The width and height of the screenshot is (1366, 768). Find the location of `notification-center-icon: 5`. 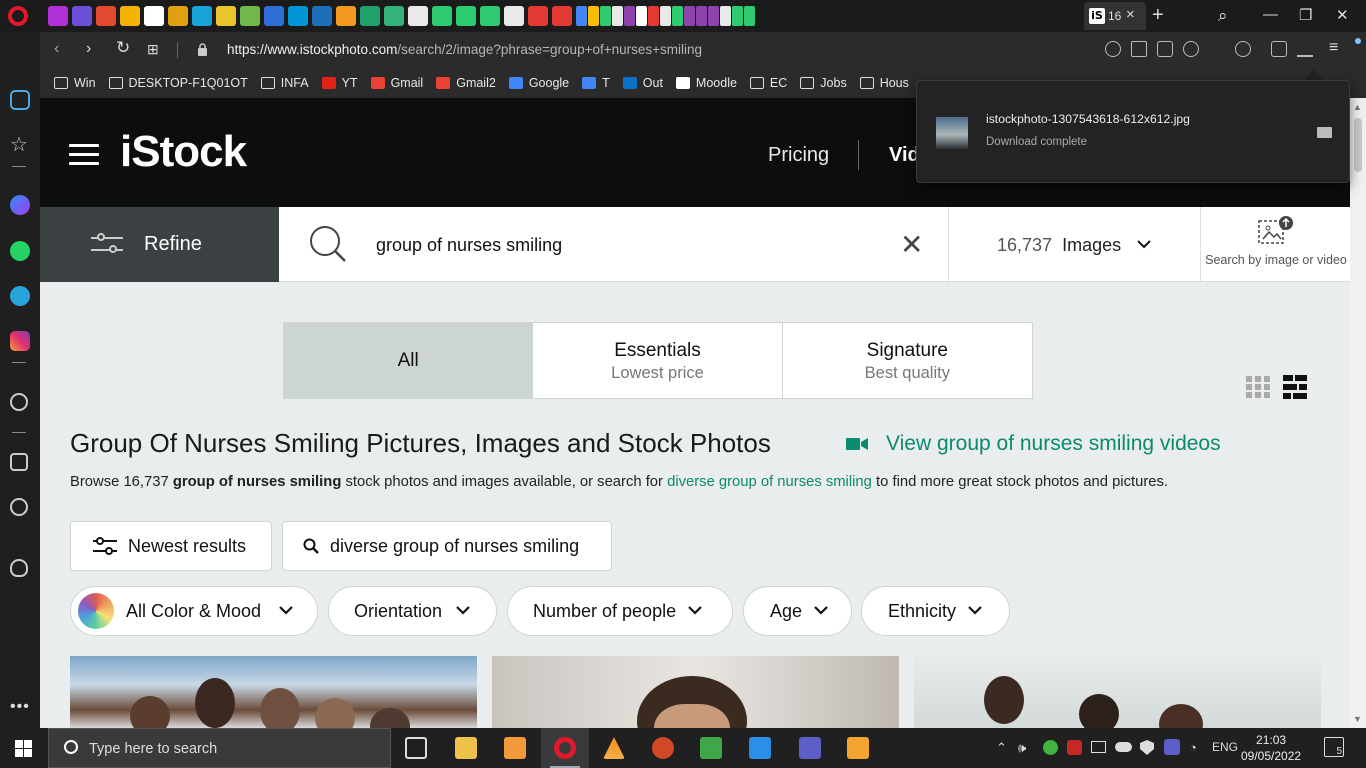

notification-center-icon: 5 is located at coordinates (1334, 747).